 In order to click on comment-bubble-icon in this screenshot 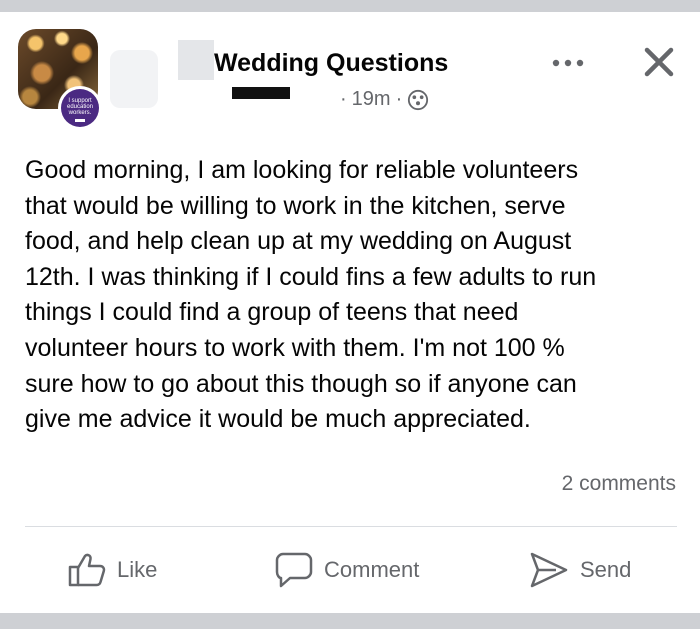, I will do `click(294, 570)`.